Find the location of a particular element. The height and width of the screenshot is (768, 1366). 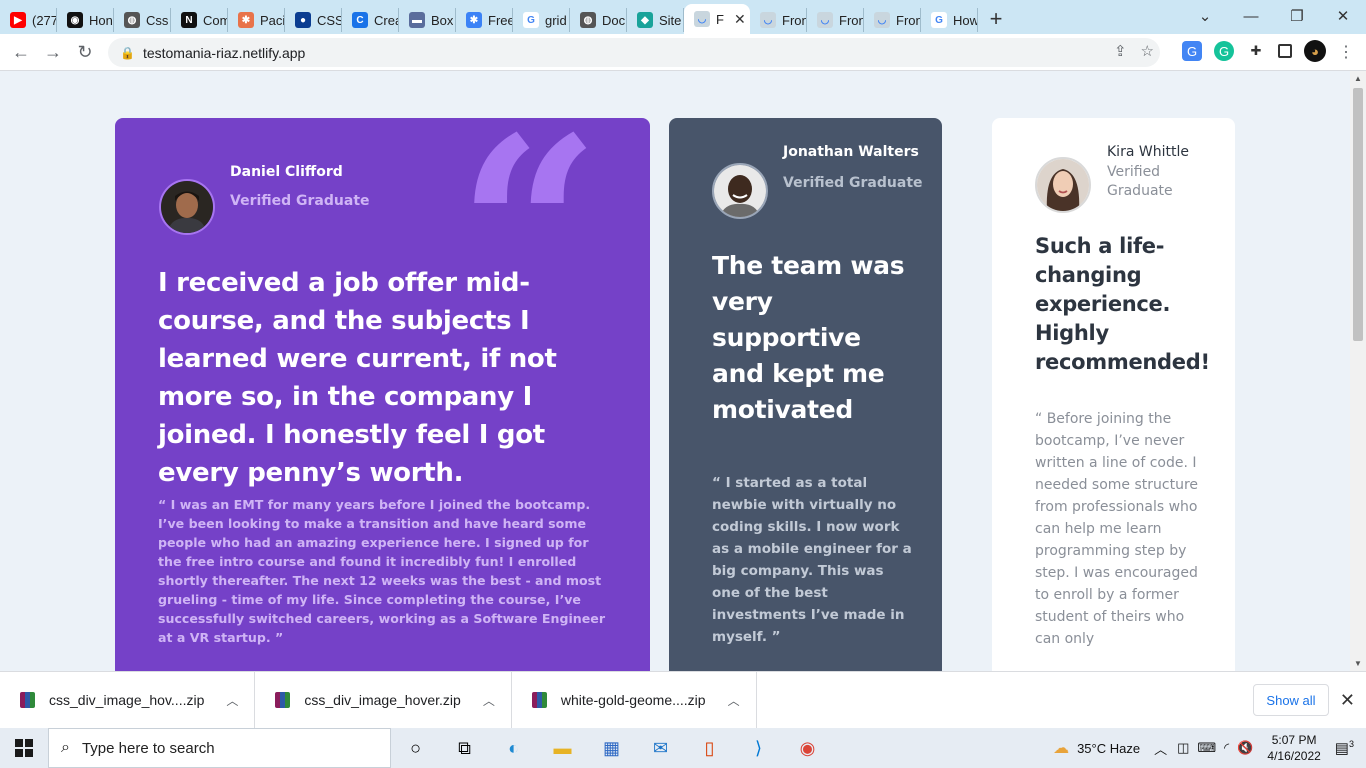

task-view-icon: ⧉ is located at coordinates (464, 748).